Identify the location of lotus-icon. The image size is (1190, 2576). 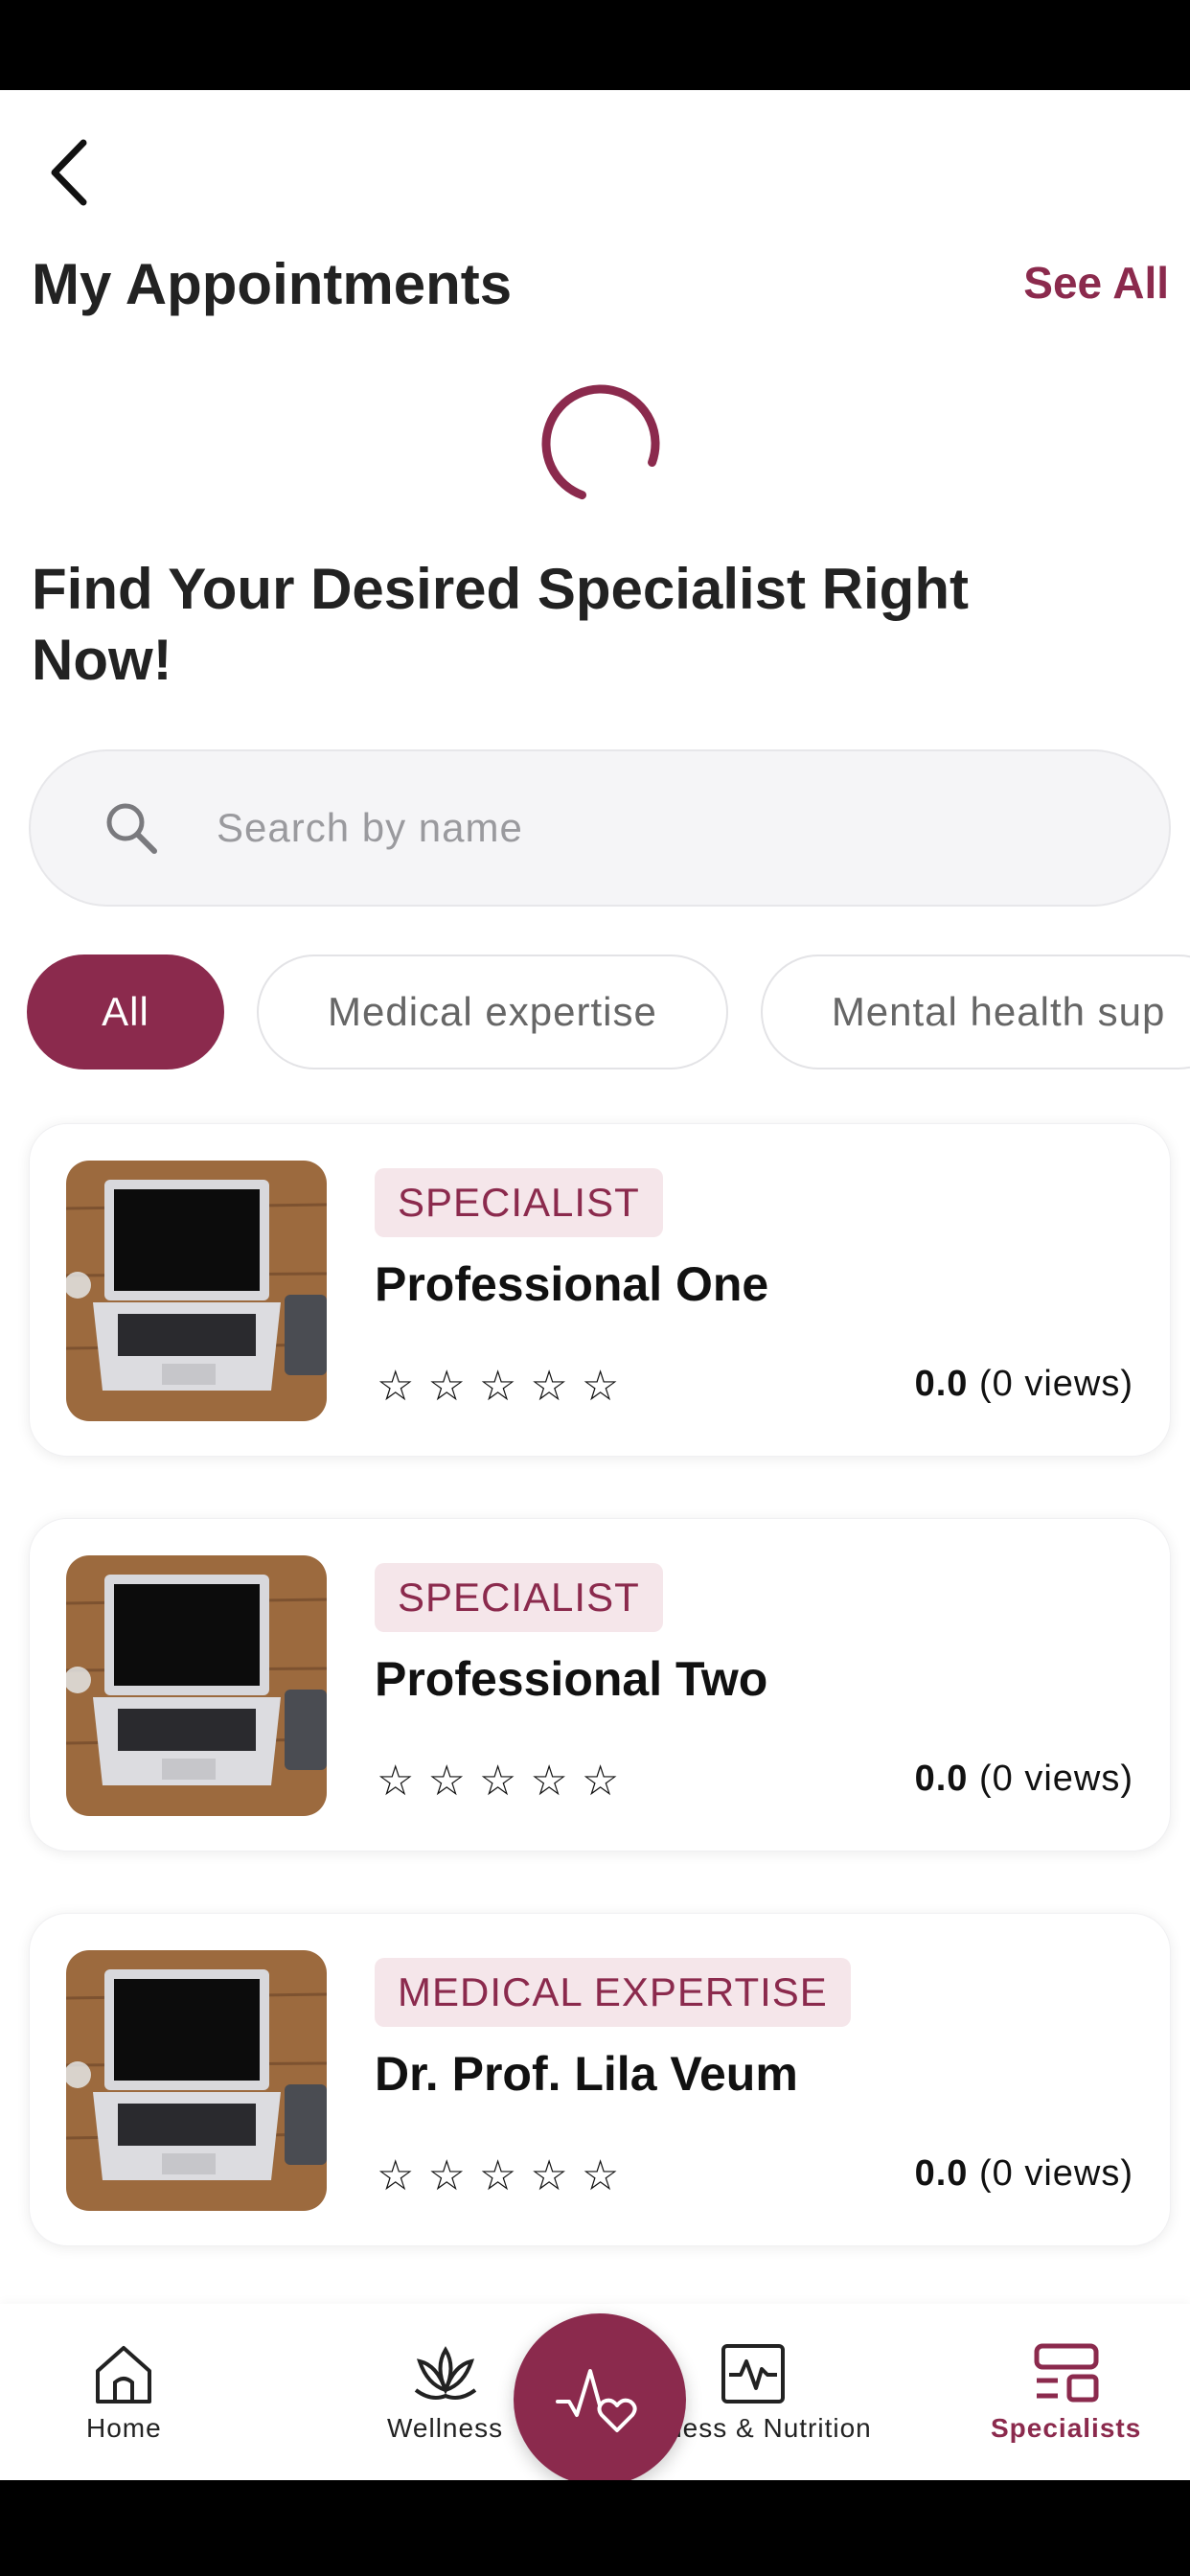
(445, 2373).